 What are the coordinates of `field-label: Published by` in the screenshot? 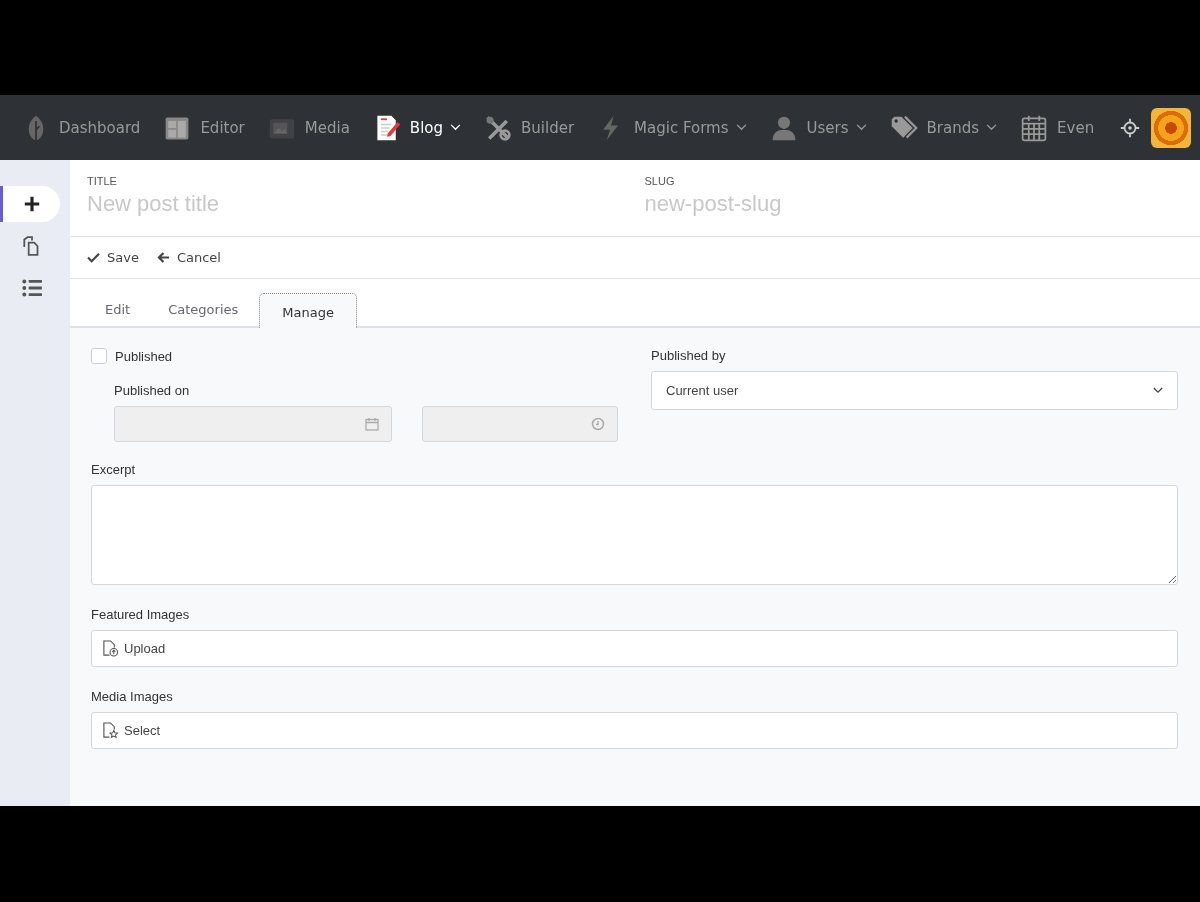 It's located at (689, 355).